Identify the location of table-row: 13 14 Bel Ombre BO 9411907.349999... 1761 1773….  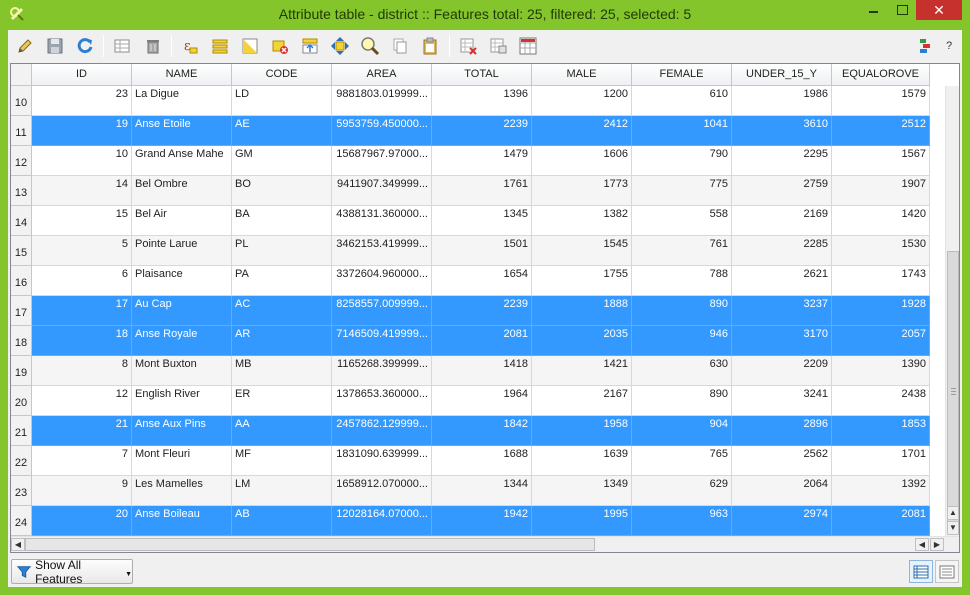
(478, 191).